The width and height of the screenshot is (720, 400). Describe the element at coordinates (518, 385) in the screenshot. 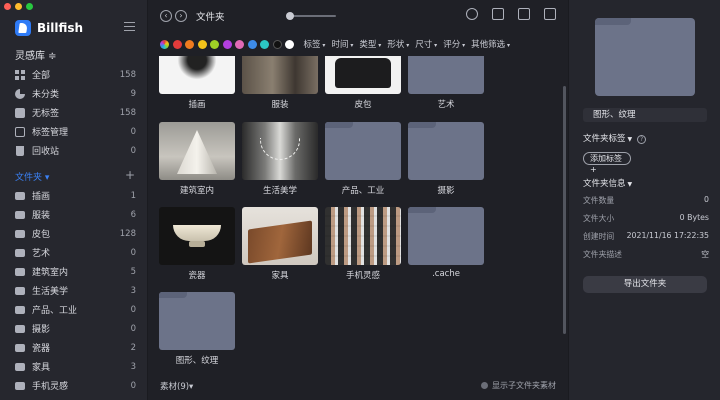

I see `show-subfolder-toggle: 显示子文件夹素材` at that location.